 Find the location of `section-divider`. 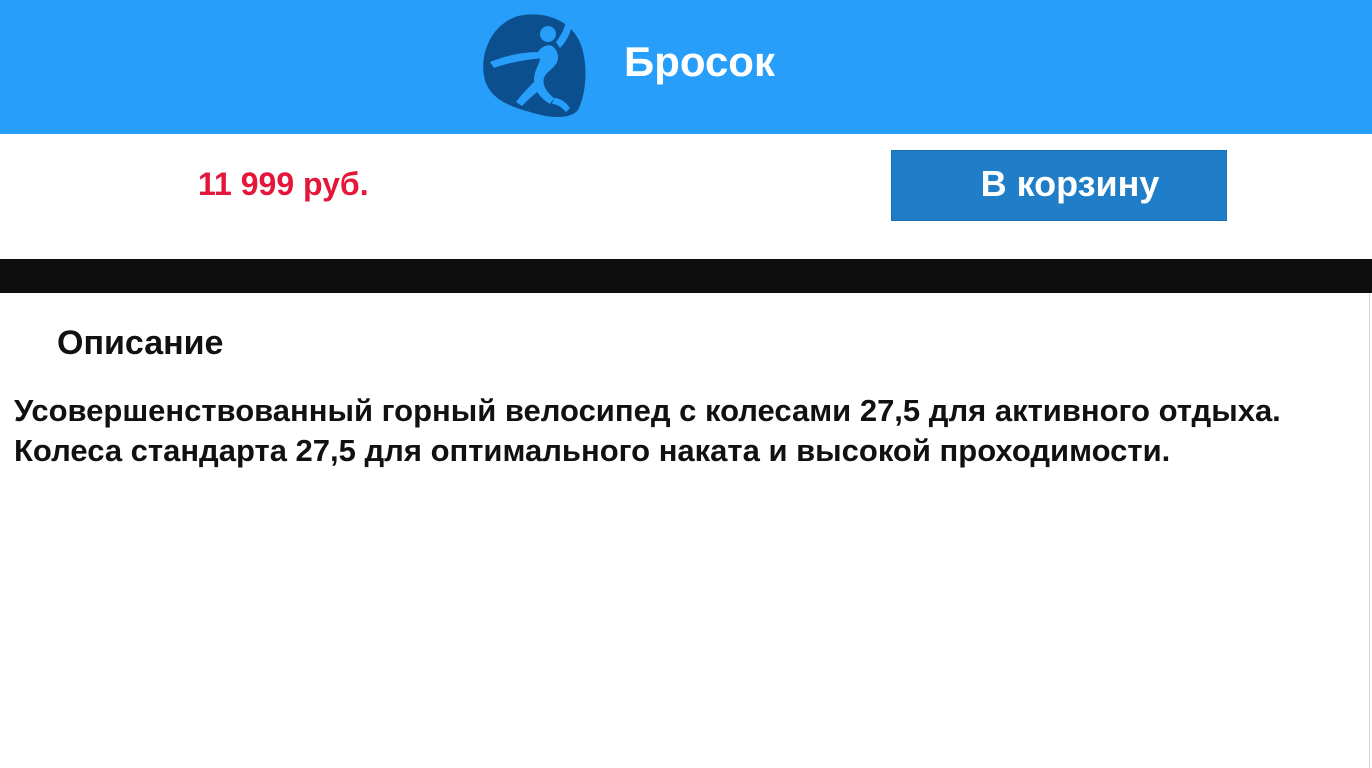

section-divider is located at coordinates (686, 276).